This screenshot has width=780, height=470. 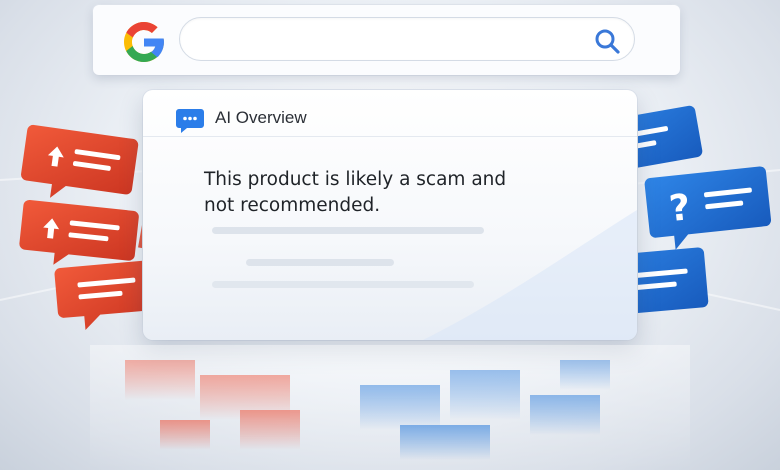 What do you see at coordinates (355, 179) in the screenshot?
I see `overview-summary-line1: This product is likely a scam and` at bounding box center [355, 179].